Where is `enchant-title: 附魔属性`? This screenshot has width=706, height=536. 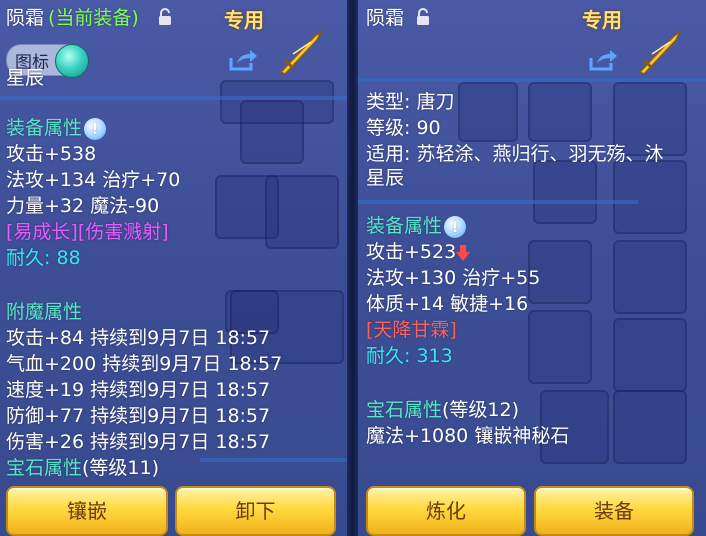
enchant-title: 附魔属性 is located at coordinates (44, 312).